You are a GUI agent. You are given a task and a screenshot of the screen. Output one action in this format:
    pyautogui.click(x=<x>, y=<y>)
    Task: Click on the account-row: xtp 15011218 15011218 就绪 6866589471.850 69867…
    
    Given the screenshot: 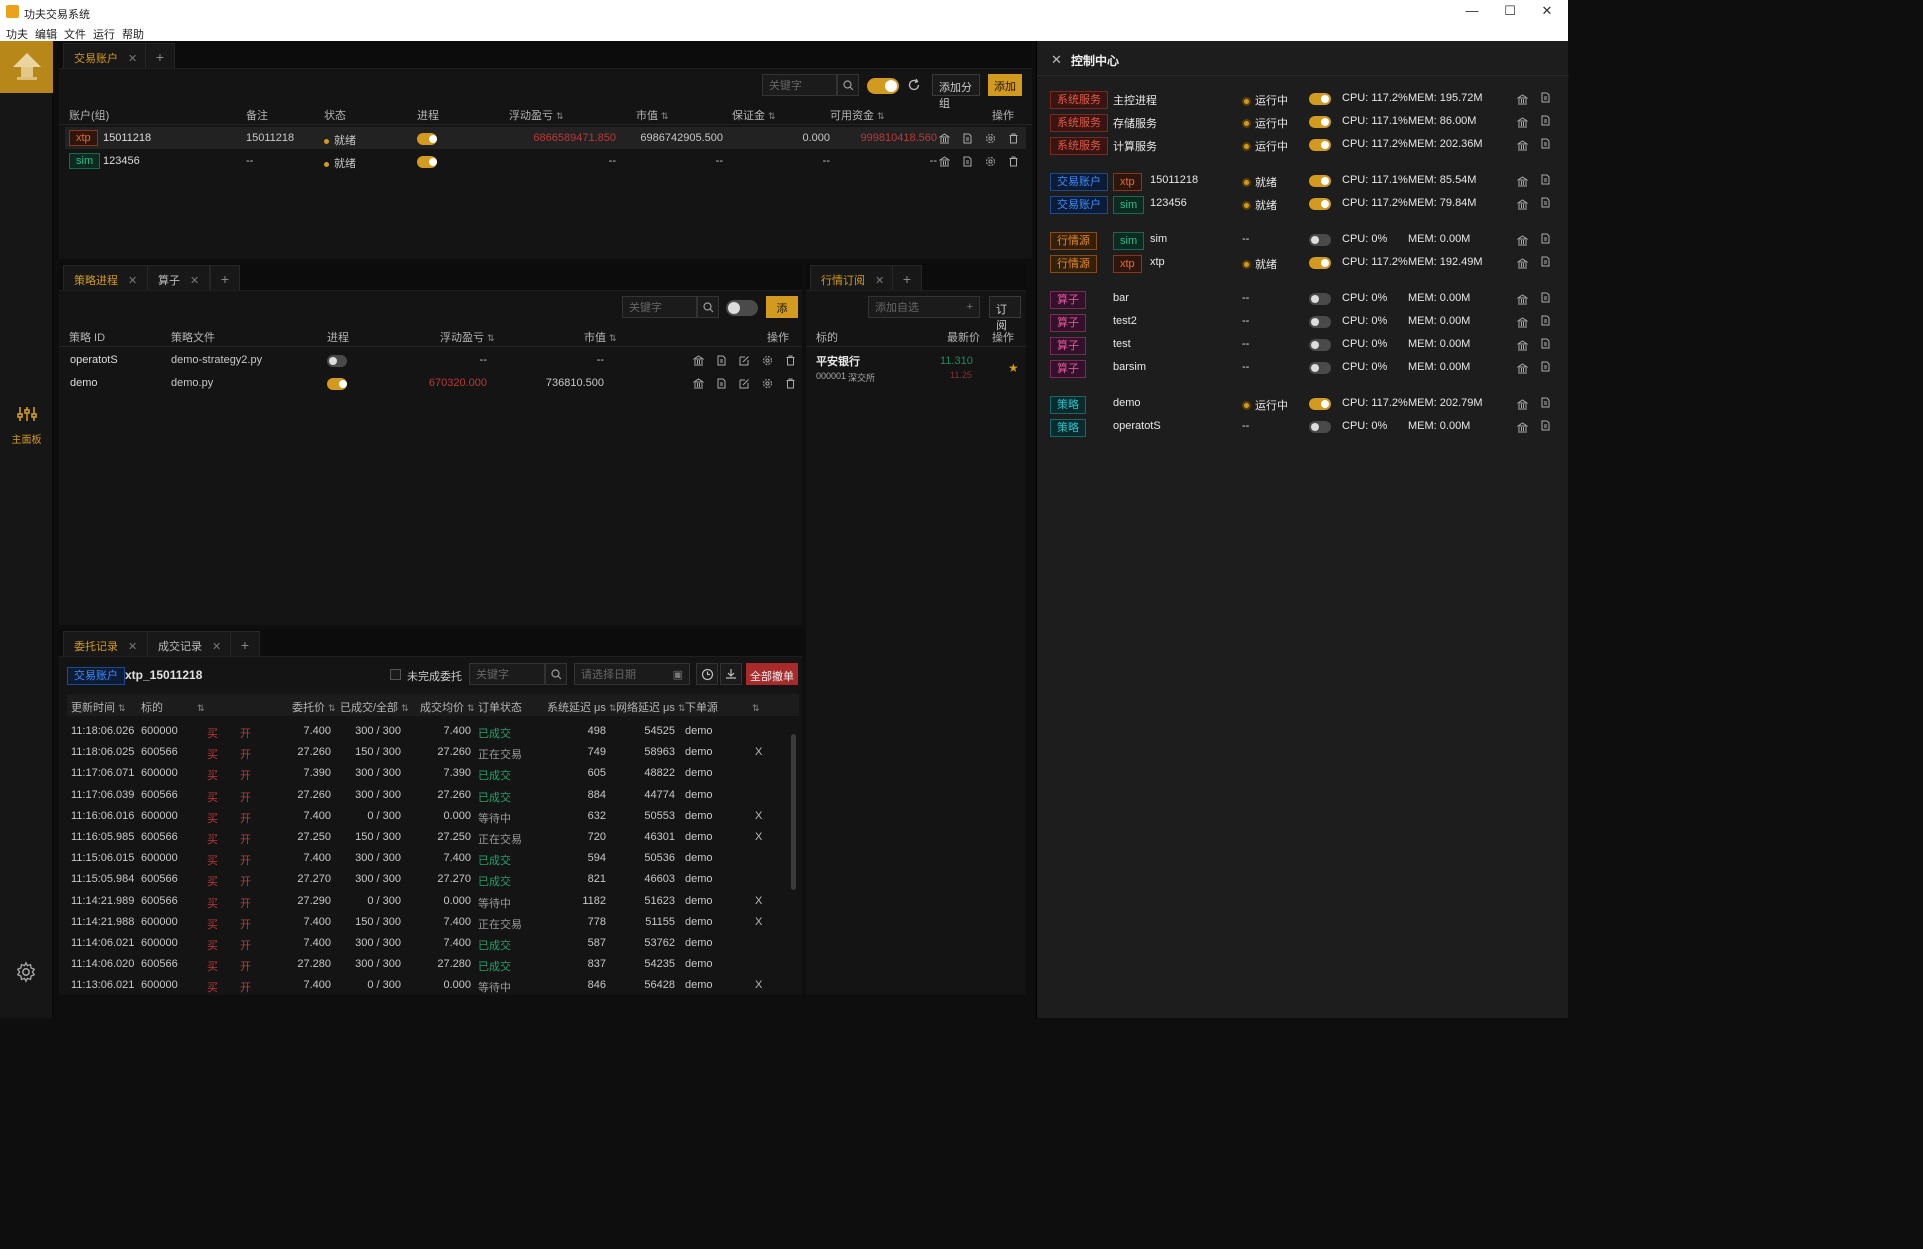 What is the action you would take?
    pyautogui.click(x=545, y=138)
    